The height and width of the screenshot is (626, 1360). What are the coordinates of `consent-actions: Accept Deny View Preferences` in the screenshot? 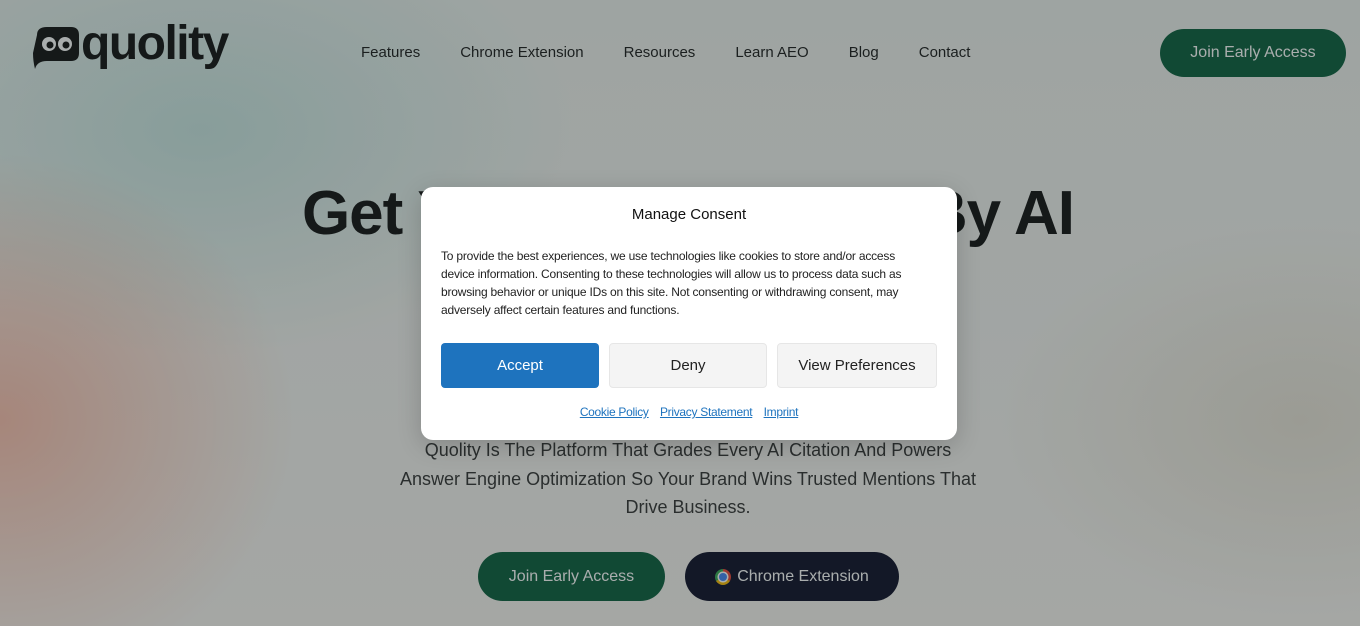 It's located at (689, 365).